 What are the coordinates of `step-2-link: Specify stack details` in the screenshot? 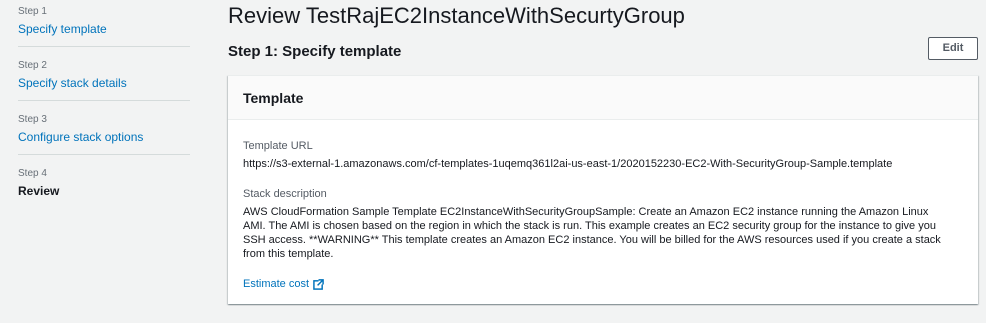 It's located at (104, 83).